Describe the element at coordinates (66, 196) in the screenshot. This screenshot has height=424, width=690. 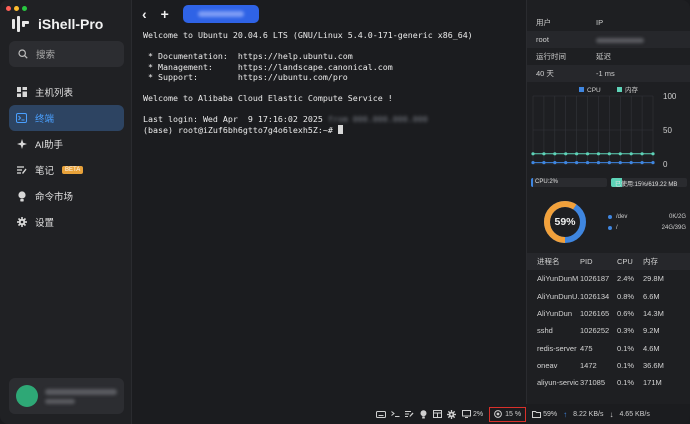
I see `sidebar-item-market: 命令市场` at that location.